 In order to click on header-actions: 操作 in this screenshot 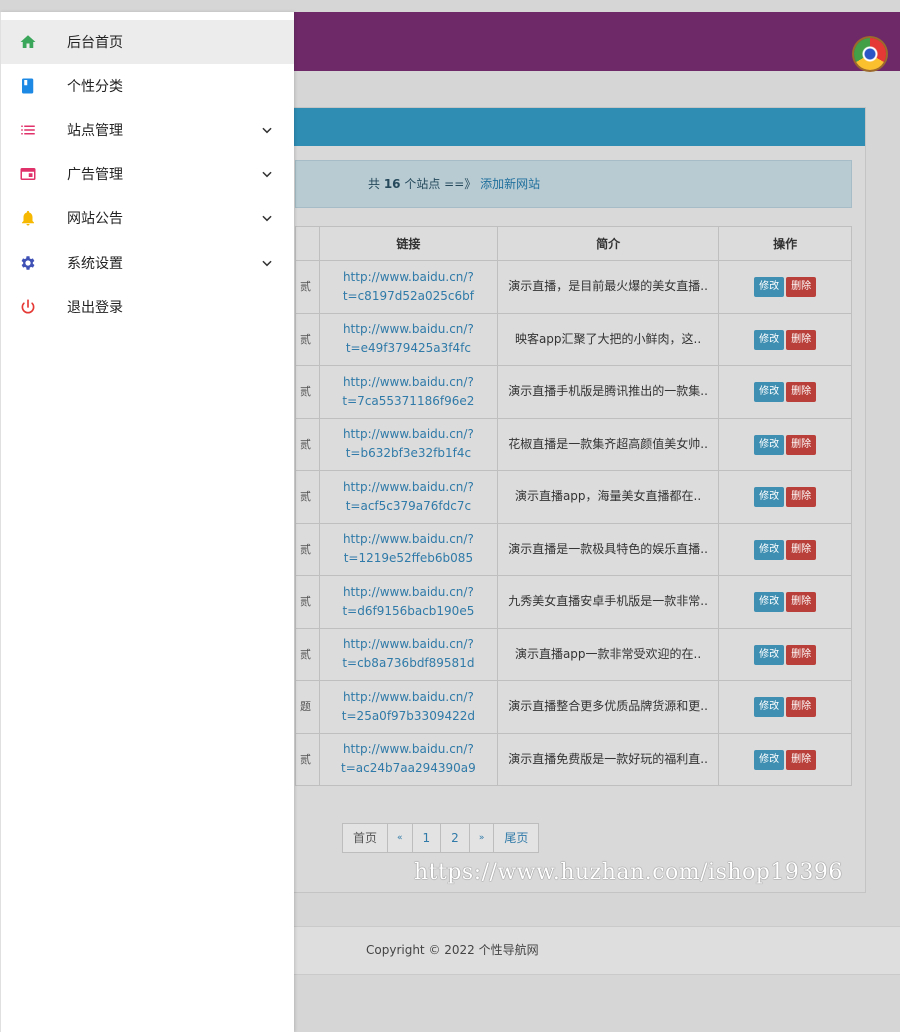, I will do `click(785, 243)`.